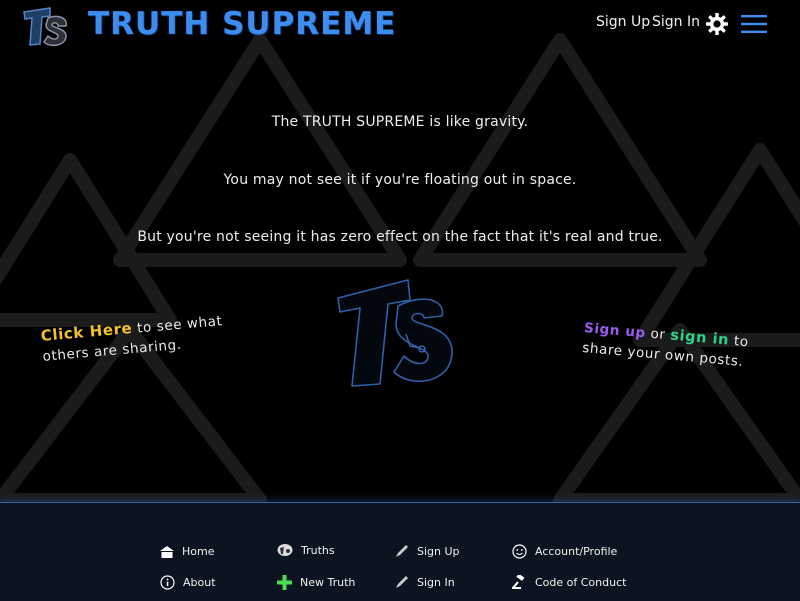 This screenshot has height=601, width=800. Describe the element at coordinates (614, 330) in the screenshot. I see `cta-signup-link: Sign up` at that location.